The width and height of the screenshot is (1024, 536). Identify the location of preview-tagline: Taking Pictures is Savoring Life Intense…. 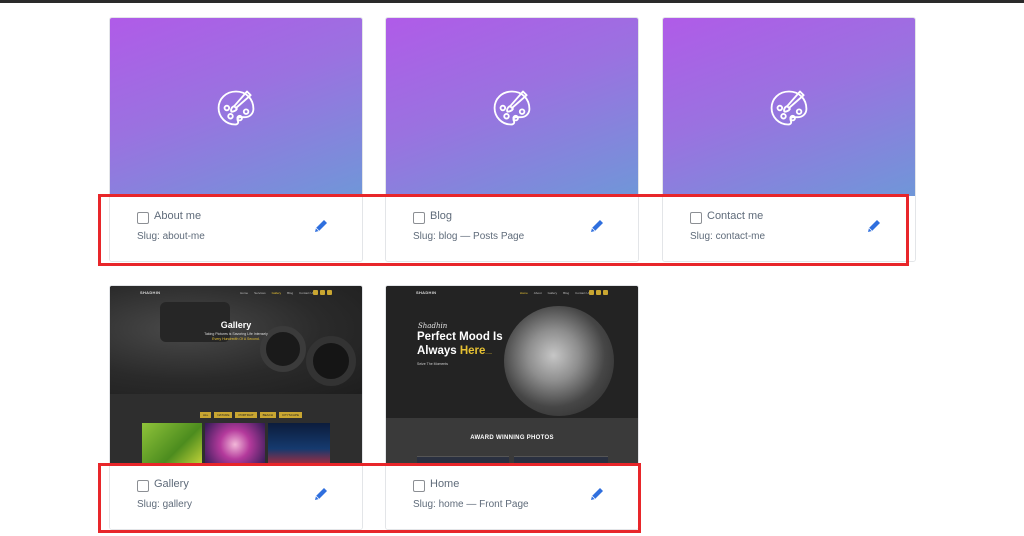
(236, 334).